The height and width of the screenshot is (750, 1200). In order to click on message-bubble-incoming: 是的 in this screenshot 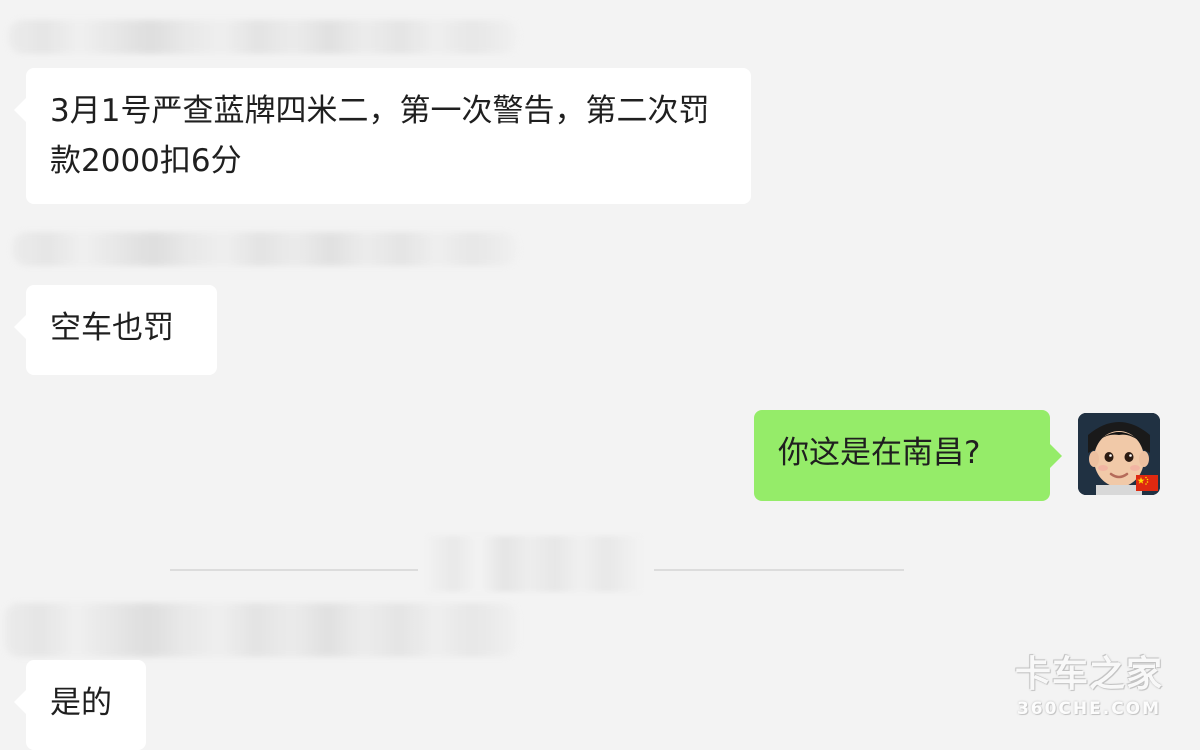, I will do `click(80, 705)`.